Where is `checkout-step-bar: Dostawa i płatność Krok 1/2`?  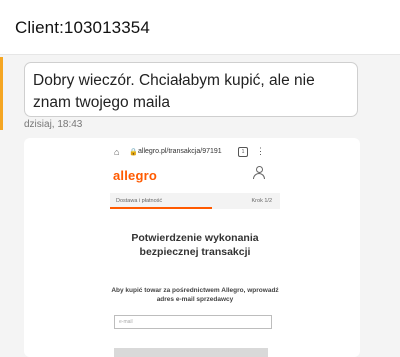 checkout-step-bar: Dostawa i płatność Krok 1/2 is located at coordinates (195, 201).